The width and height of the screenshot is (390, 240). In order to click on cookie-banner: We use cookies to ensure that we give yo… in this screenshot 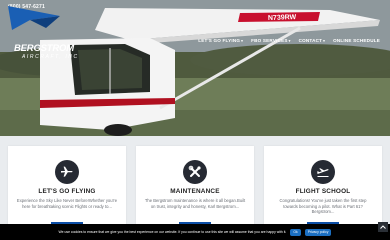, I will do `click(195, 232)`.